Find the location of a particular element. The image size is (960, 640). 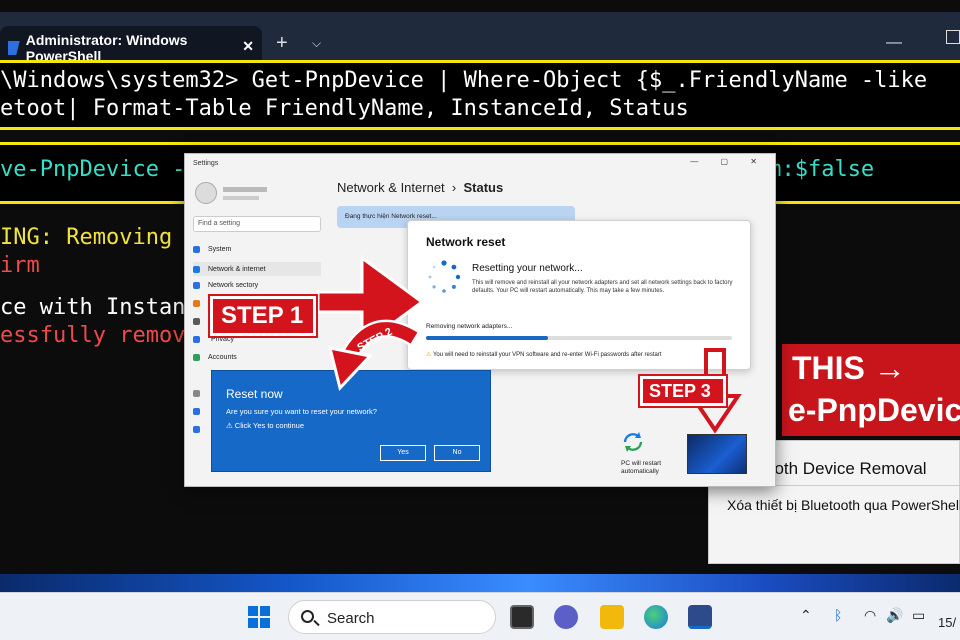

clock: 15/ is located at coordinates (947, 622).